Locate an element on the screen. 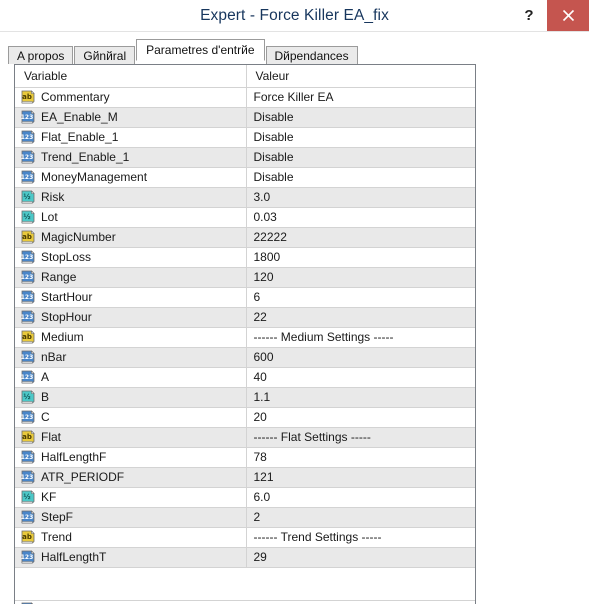  cell-valeur: ------ Trend Settings ----- is located at coordinates (360, 537).